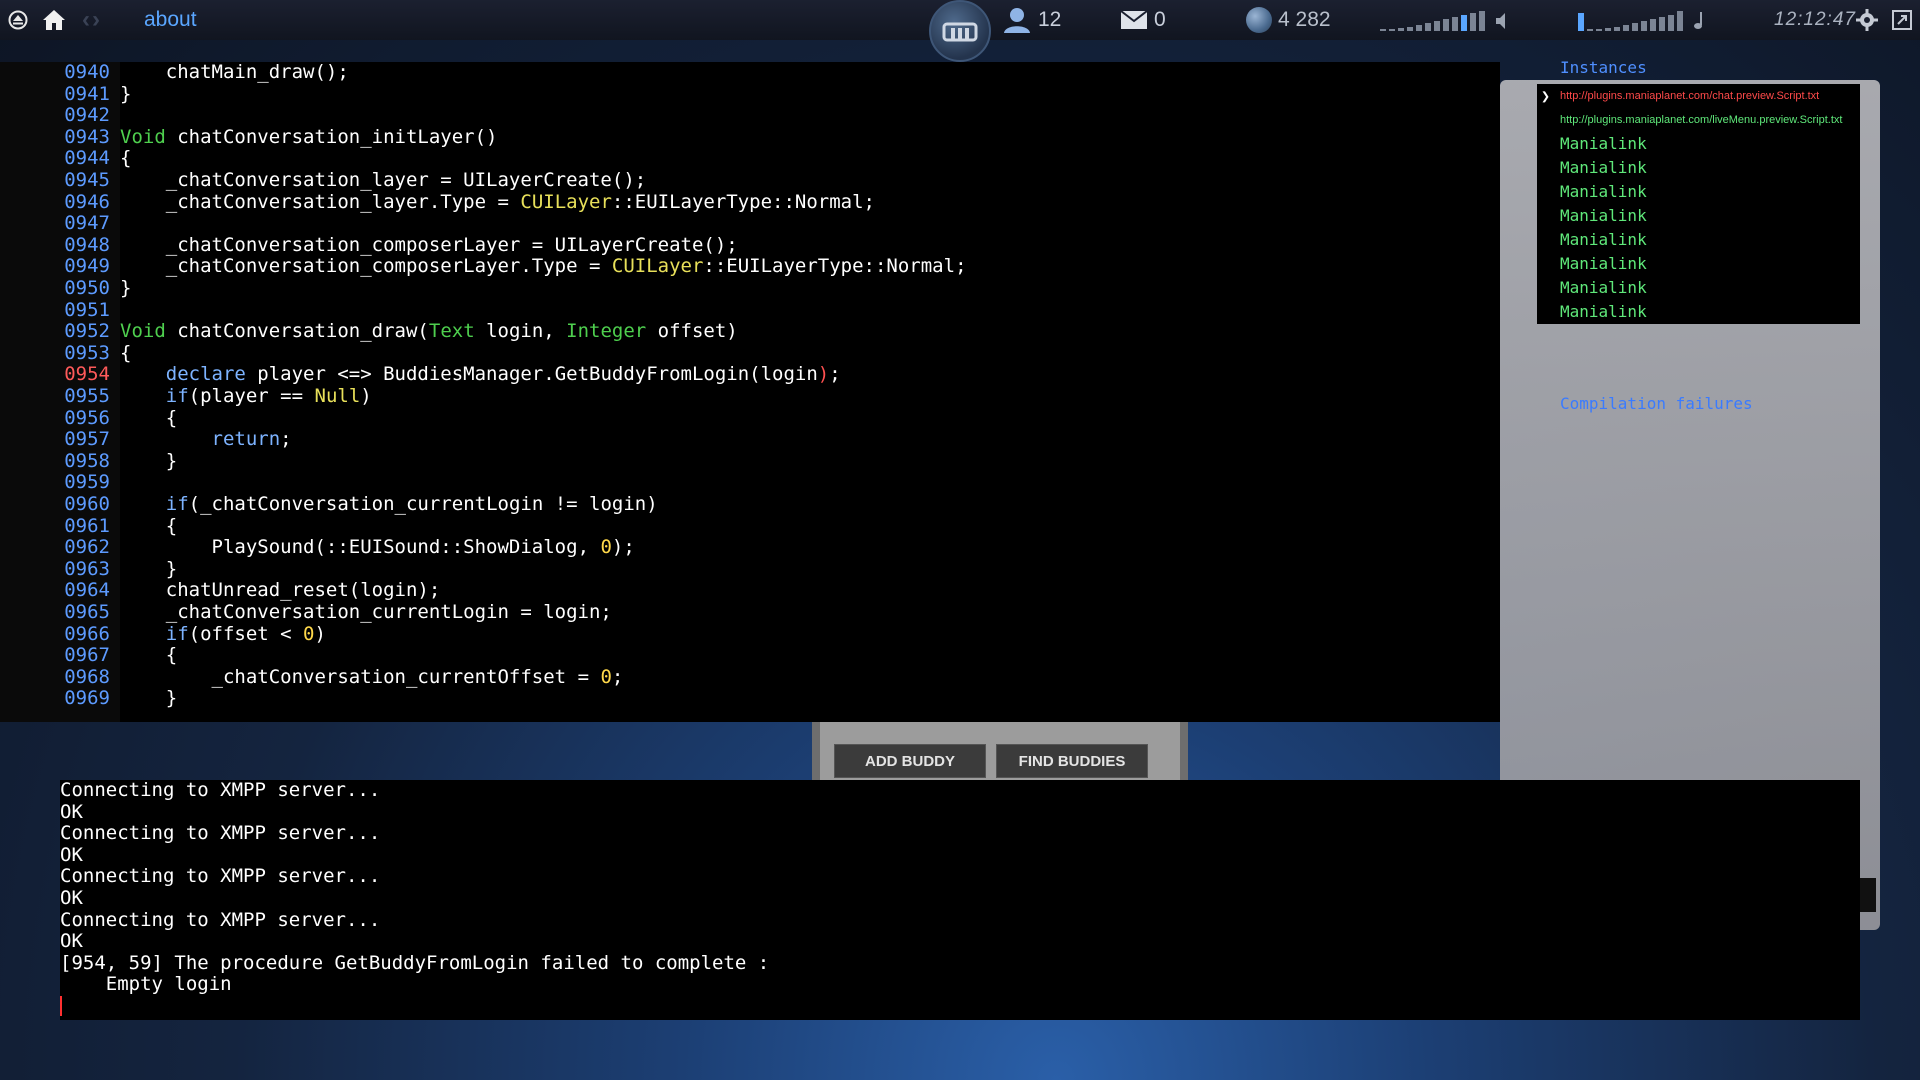 The width and height of the screenshot is (1920, 1080). Describe the element at coordinates (55, 20) in the screenshot. I see `home-icon` at that location.